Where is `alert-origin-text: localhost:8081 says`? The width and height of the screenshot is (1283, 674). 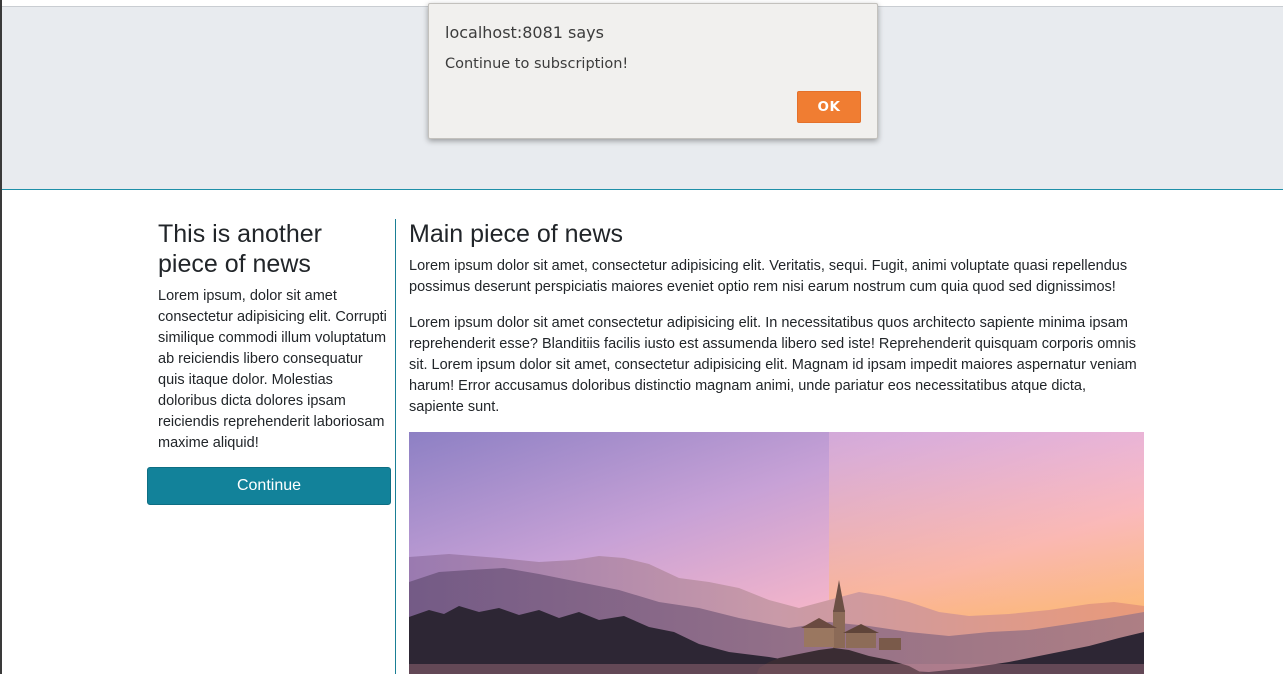 alert-origin-text: localhost:8081 says is located at coordinates (524, 32).